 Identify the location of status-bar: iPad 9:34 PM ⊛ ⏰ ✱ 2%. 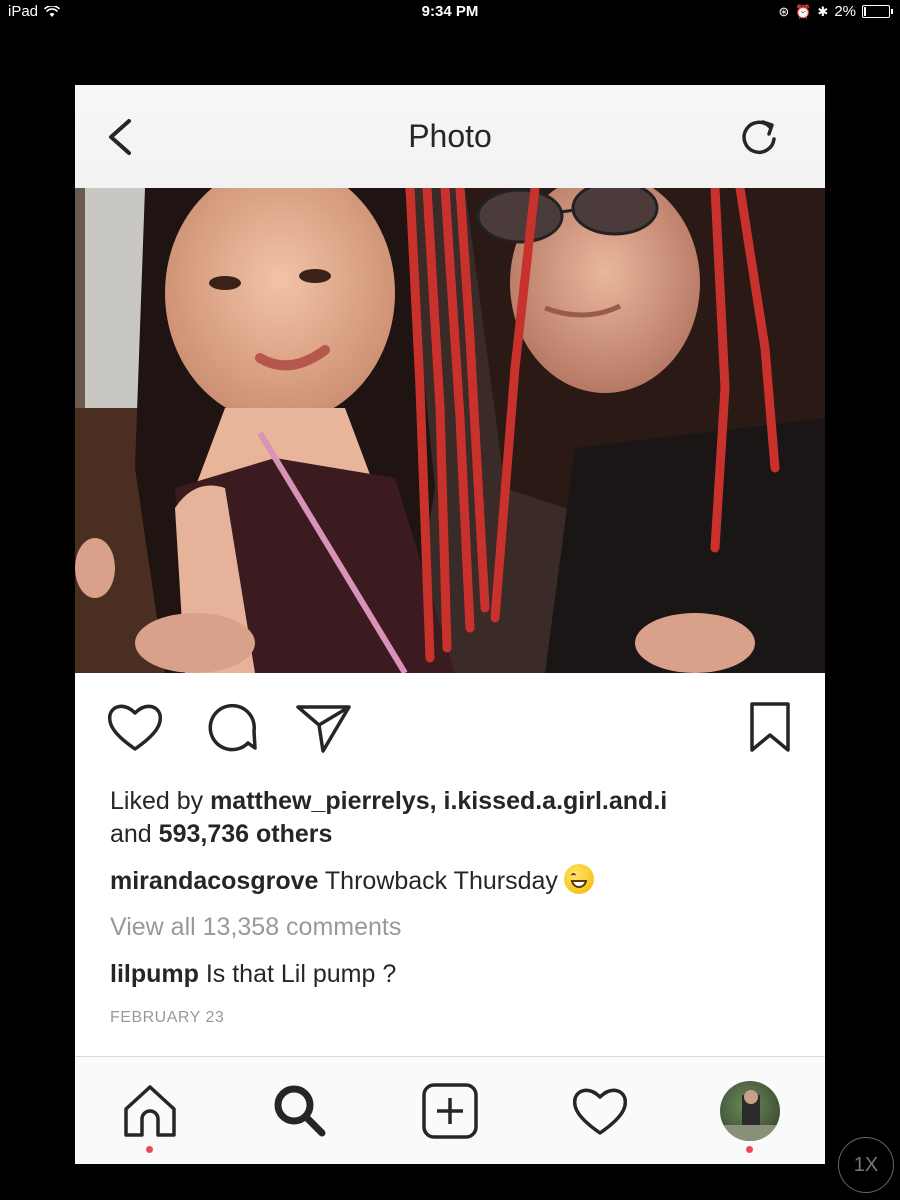
(450, 12).